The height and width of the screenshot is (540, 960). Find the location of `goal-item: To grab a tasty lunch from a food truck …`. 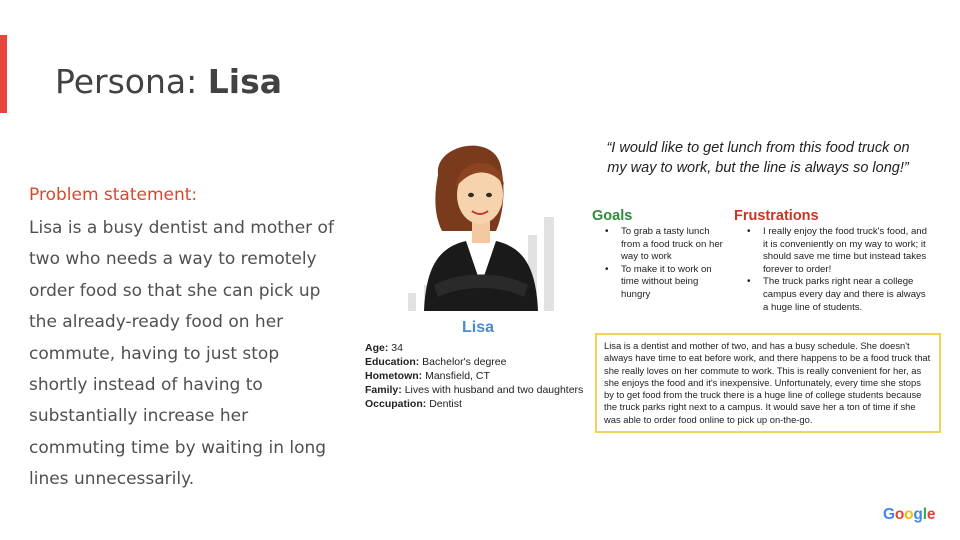

goal-item: To grab a tasty lunch from a food truck … is located at coordinates (665, 245).